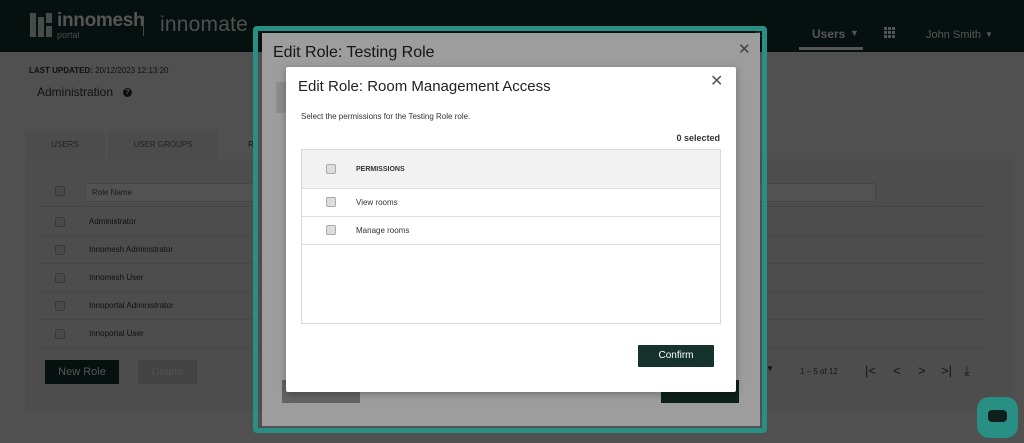 This screenshot has height=443, width=1024. I want to click on permission-label: View rooms, so click(377, 202).